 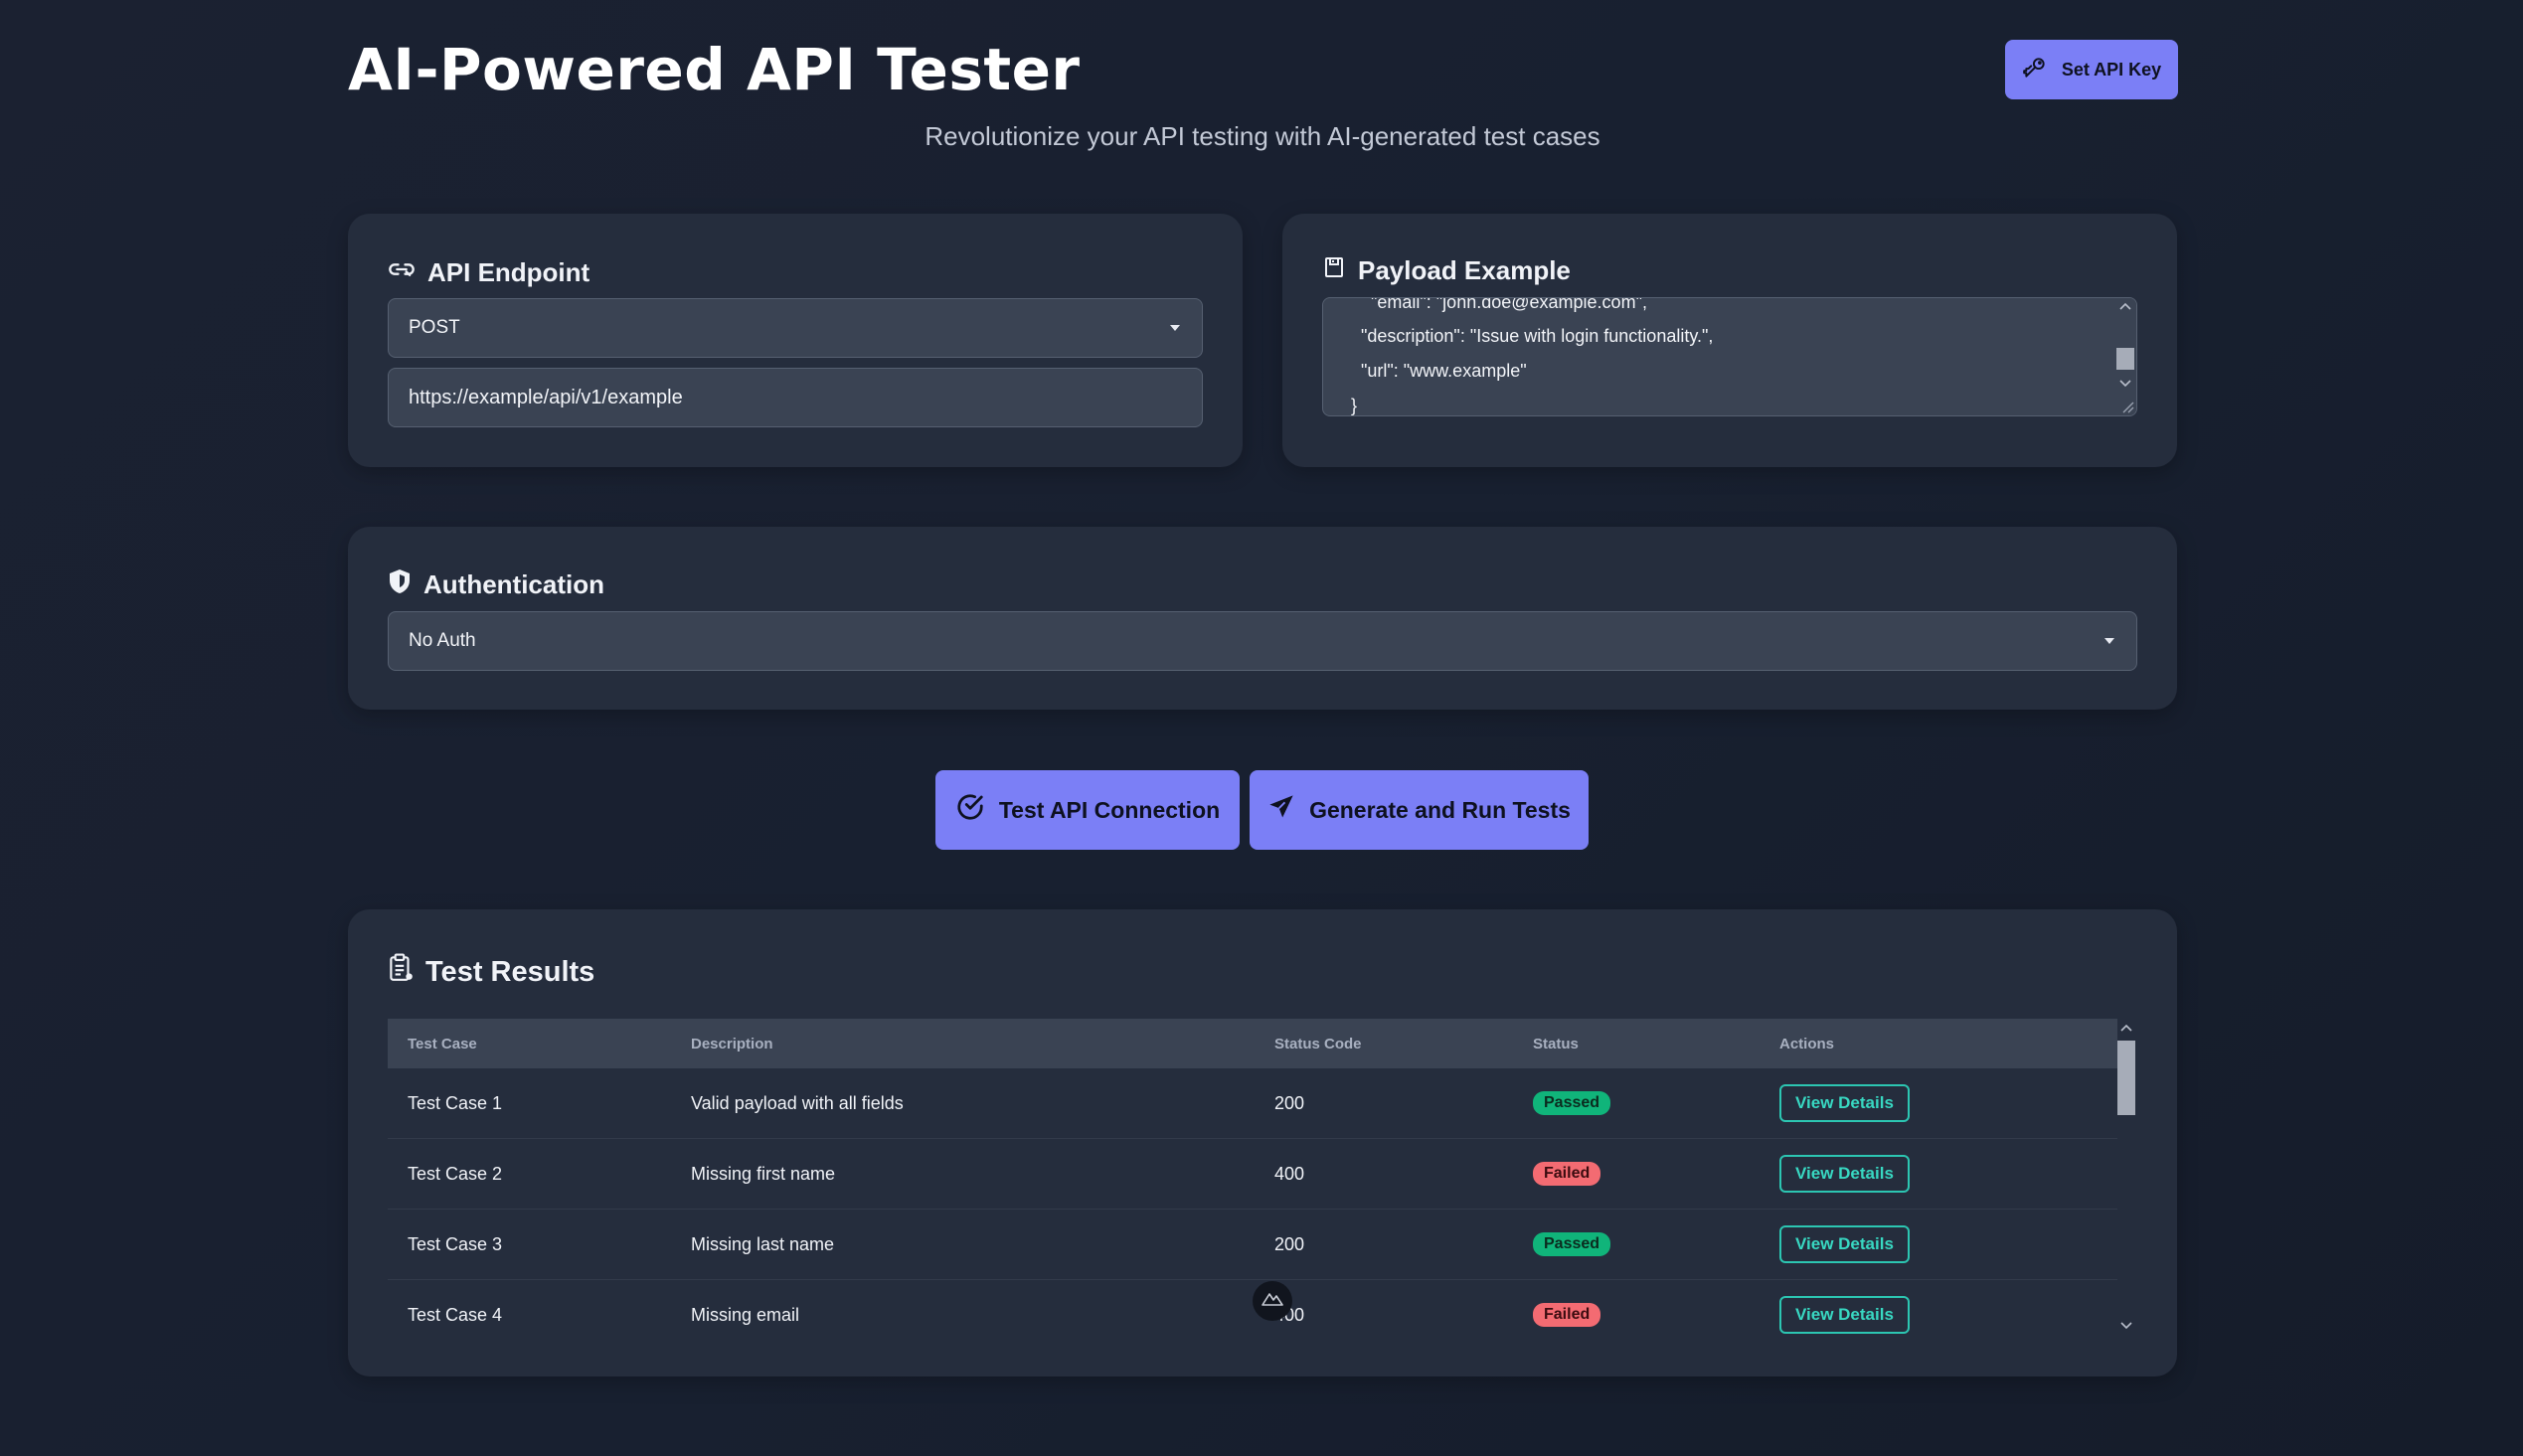 I want to click on page-title: AI-Powered API Tester, so click(x=714, y=69).